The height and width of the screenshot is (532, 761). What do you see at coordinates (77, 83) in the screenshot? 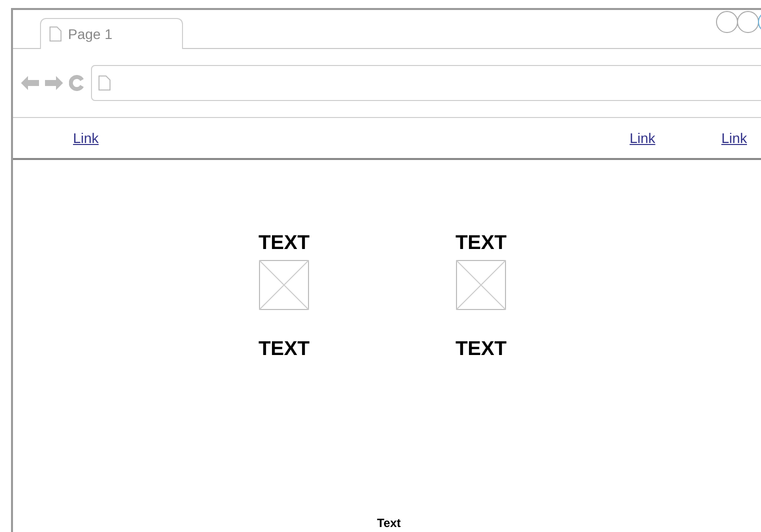
I see `reload-icon` at bounding box center [77, 83].